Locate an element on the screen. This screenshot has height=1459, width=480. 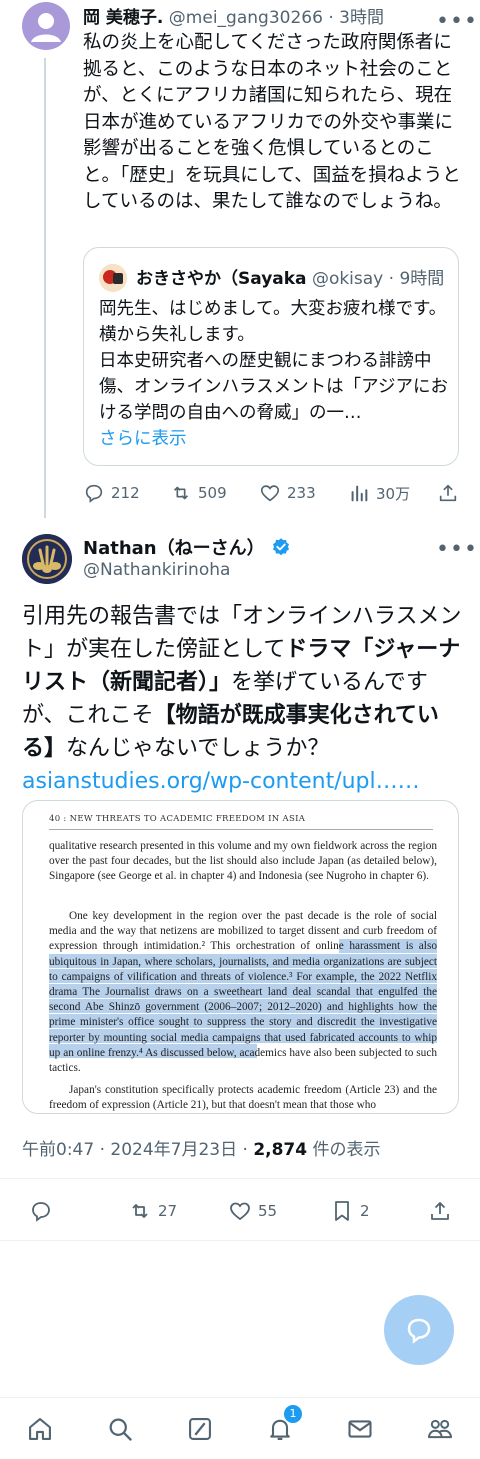
timestamp: 3時間 is located at coordinates (361, 18).